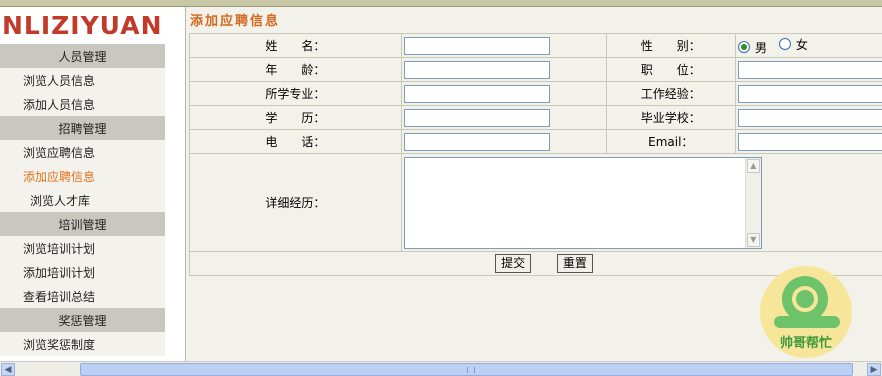 This screenshot has width=882, height=376. I want to click on position-input, so click(810, 69).